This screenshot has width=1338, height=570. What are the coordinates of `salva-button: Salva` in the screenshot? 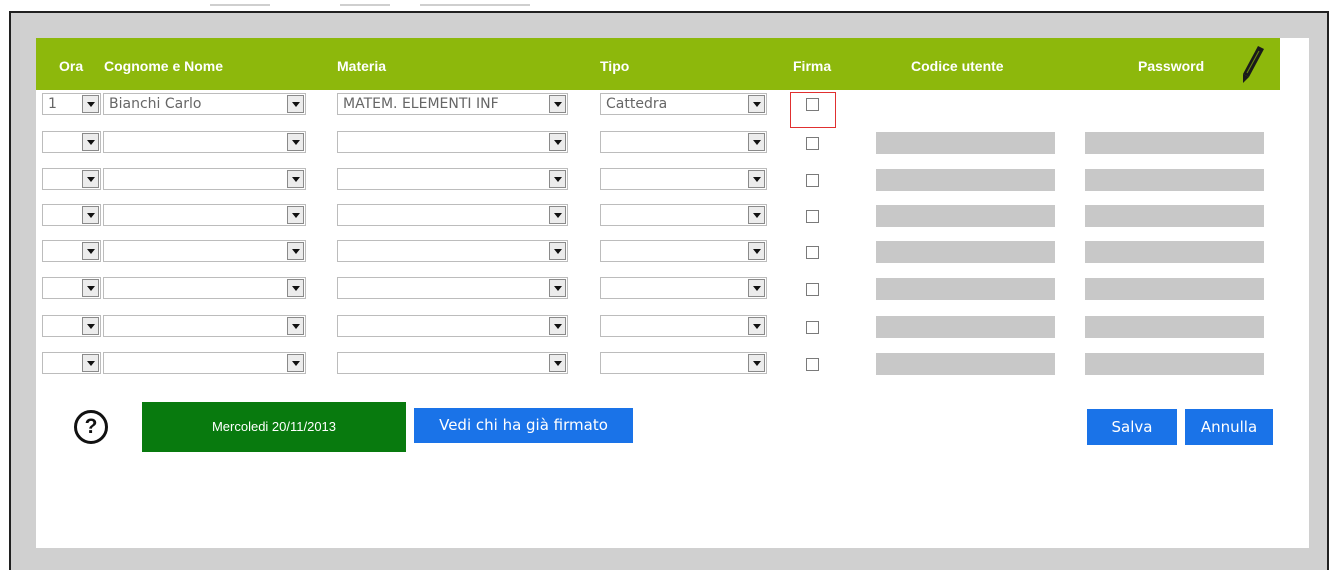 It's located at (1132, 427).